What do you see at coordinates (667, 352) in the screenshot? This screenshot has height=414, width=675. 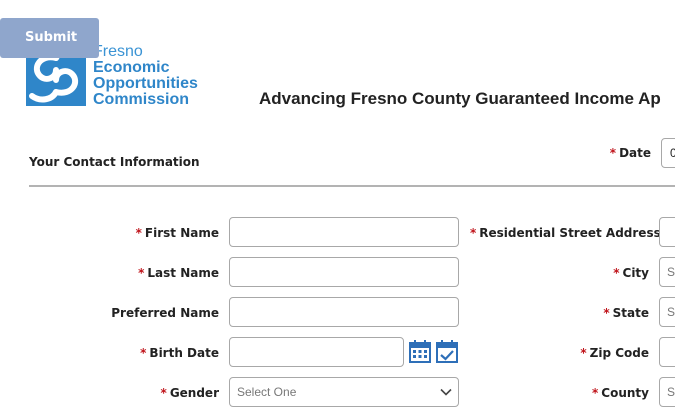 I see `zip-code-field` at bounding box center [667, 352].